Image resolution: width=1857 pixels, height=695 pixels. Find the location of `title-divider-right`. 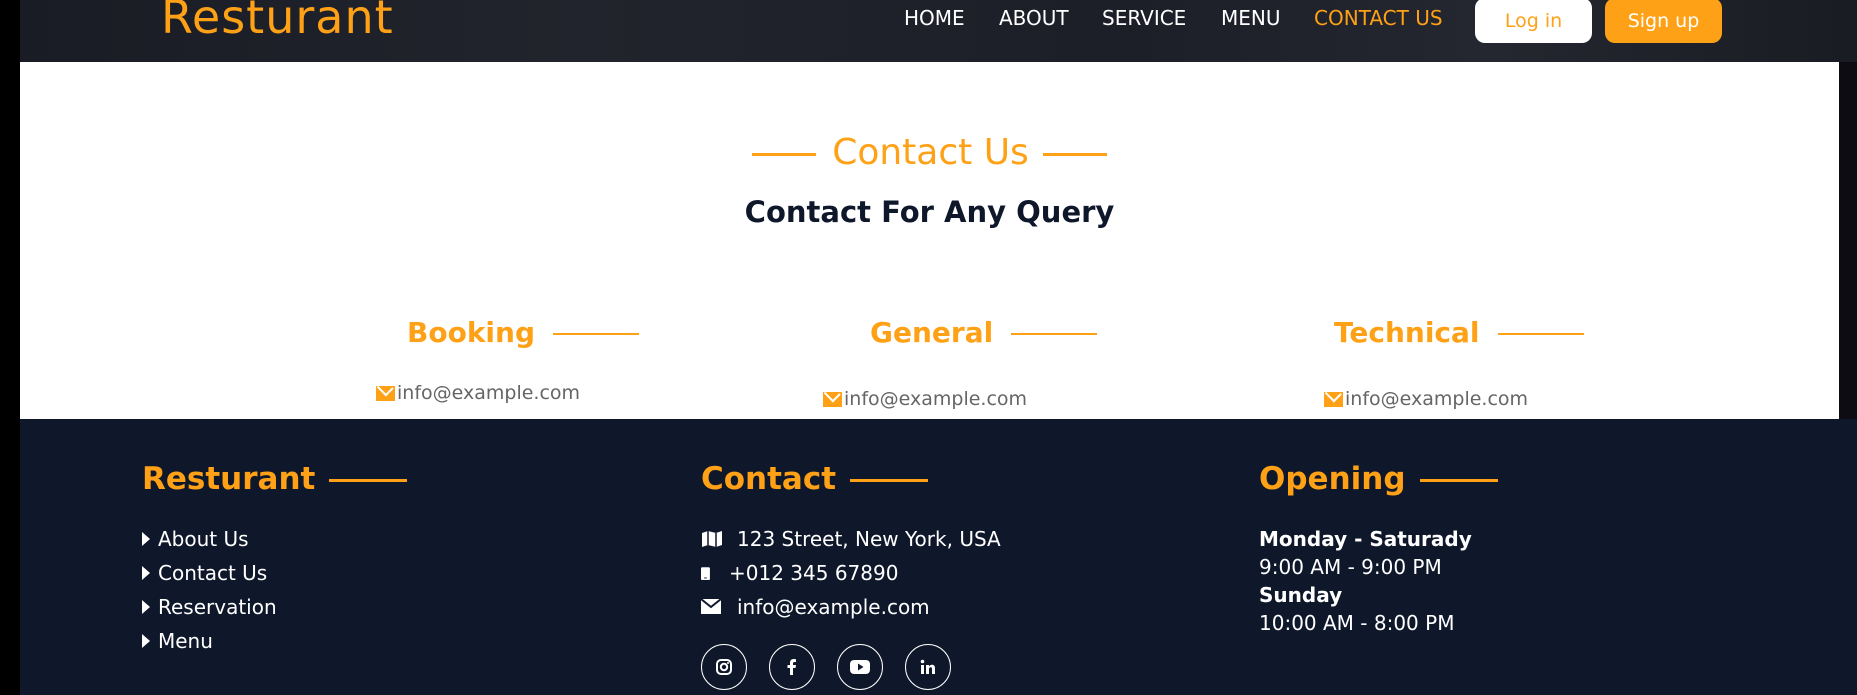

title-divider-right is located at coordinates (1074, 154).